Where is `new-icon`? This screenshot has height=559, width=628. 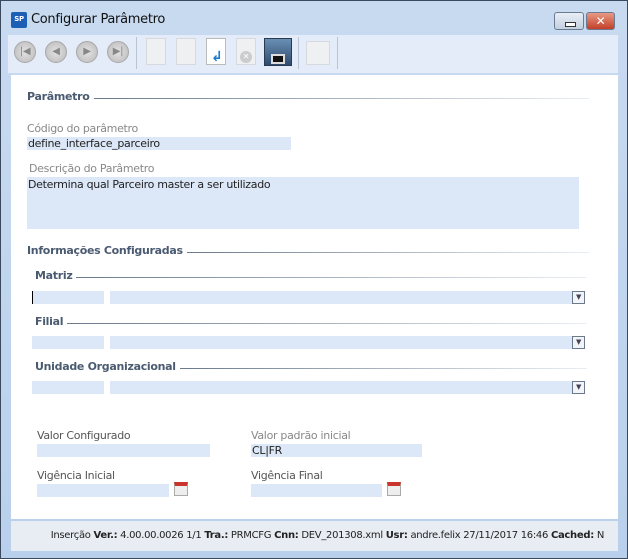 new-icon is located at coordinates (156, 51).